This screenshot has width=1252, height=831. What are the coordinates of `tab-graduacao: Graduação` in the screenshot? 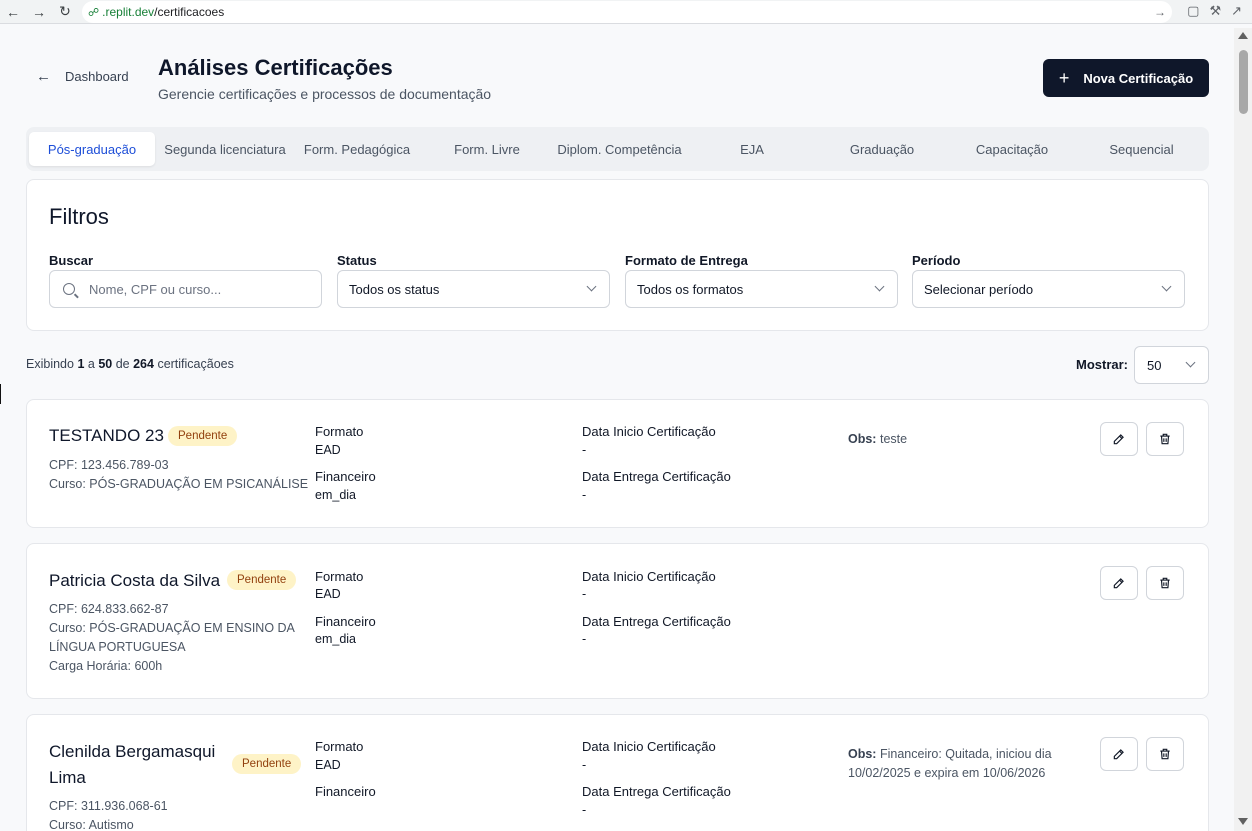 It's located at (882, 149).